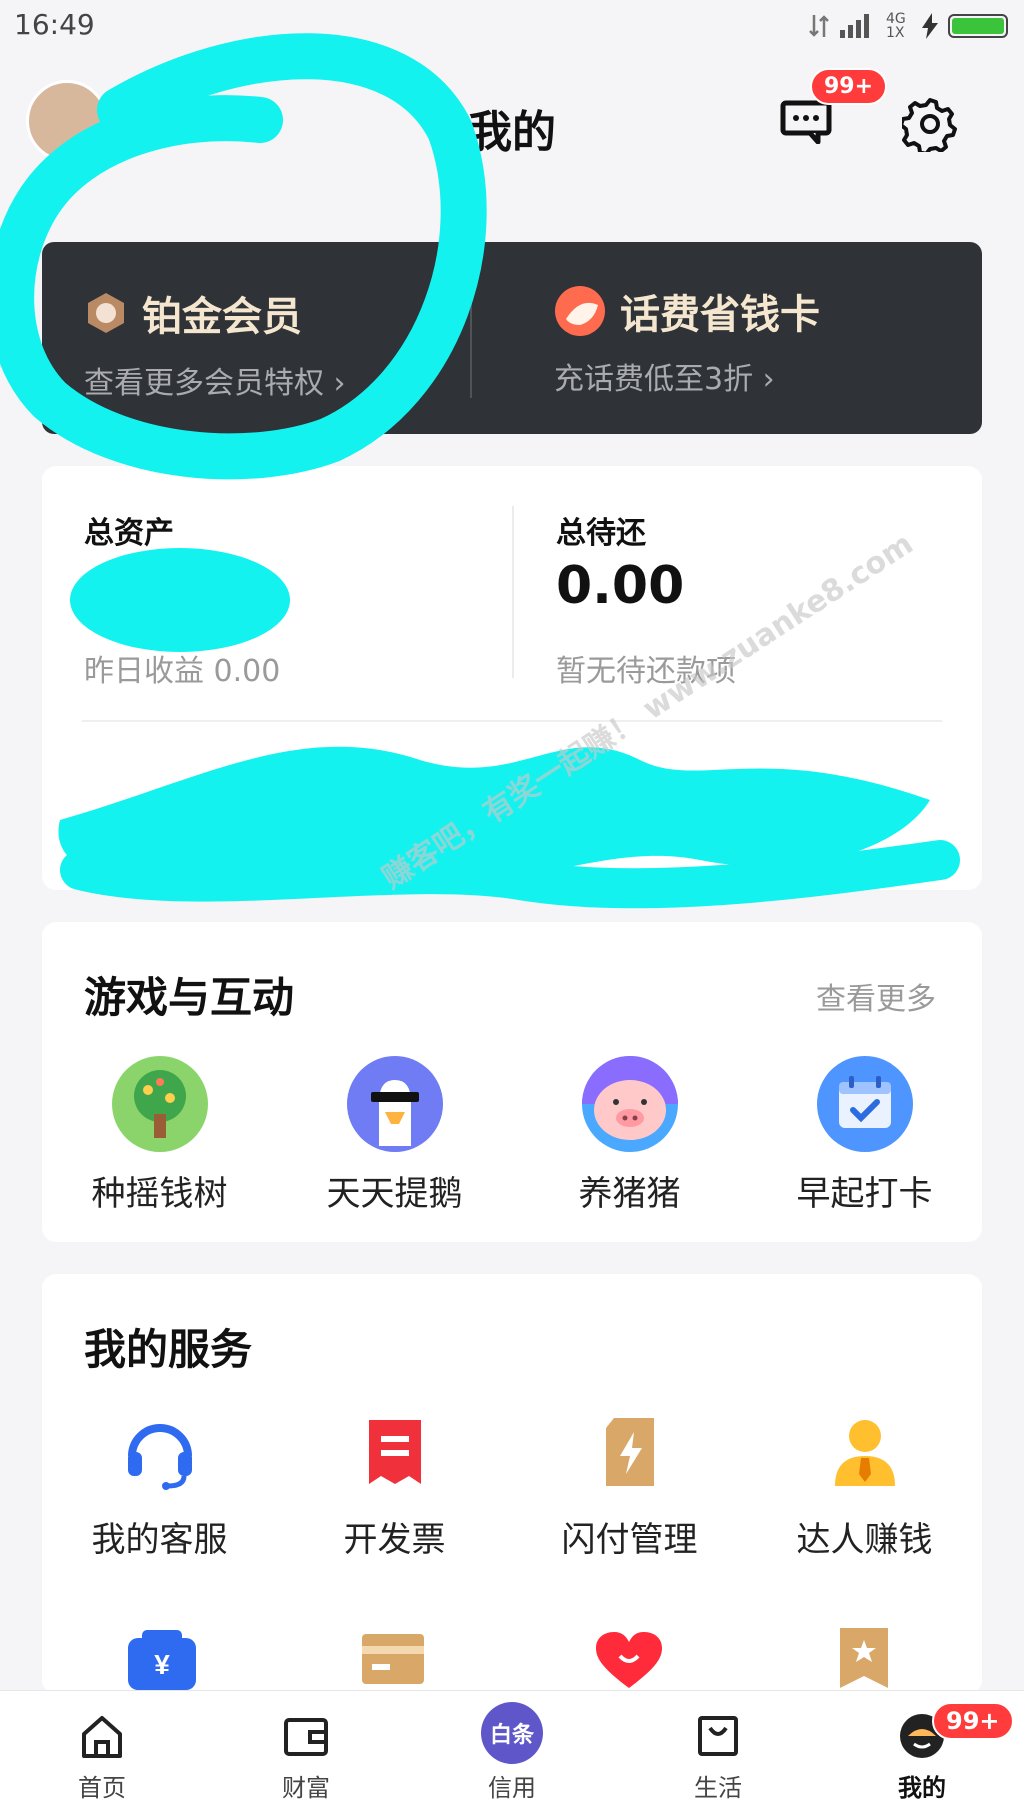  Describe the element at coordinates (394, 1540) in the screenshot. I see `service-item-label: 开发票` at that location.